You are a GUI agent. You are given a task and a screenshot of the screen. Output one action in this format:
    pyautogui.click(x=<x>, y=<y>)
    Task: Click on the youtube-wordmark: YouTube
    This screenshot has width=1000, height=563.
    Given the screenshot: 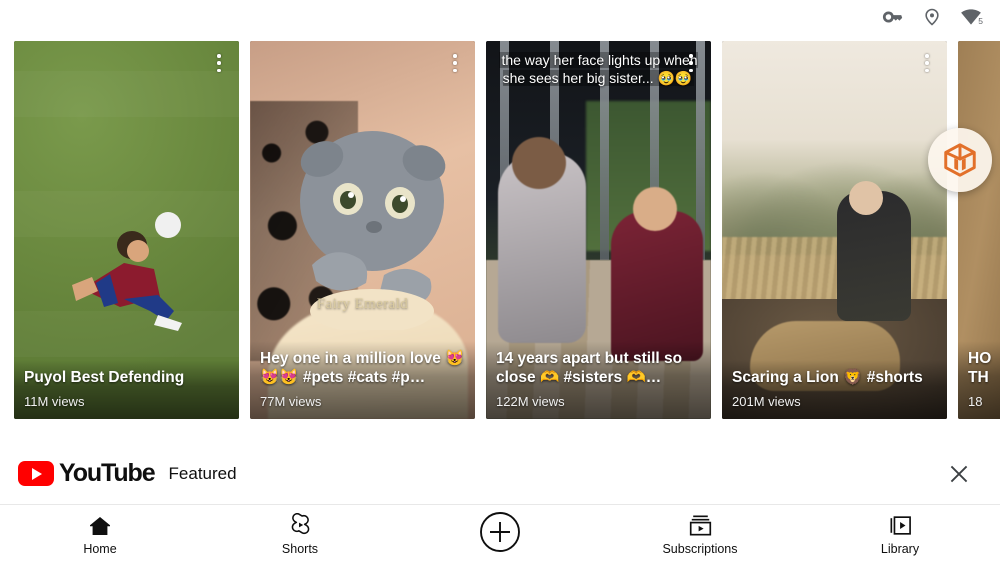 What is the action you would take?
    pyautogui.click(x=107, y=473)
    